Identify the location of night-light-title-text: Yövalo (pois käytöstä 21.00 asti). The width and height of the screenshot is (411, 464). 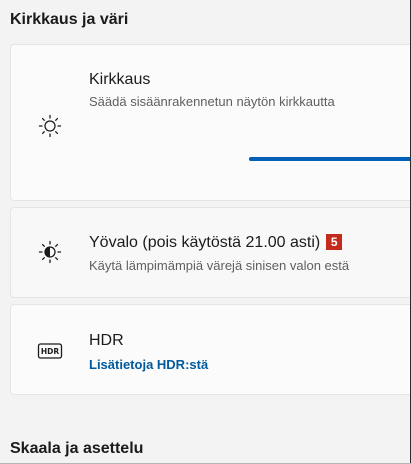
(205, 242).